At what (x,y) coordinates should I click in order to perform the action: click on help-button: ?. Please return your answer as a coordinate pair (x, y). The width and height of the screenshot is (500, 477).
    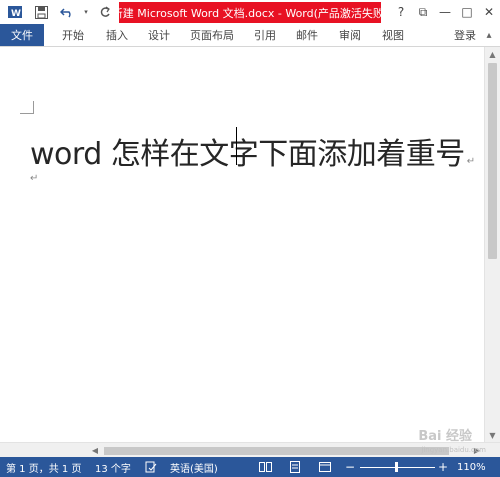
    Looking at the image, I should click on (401, 12).